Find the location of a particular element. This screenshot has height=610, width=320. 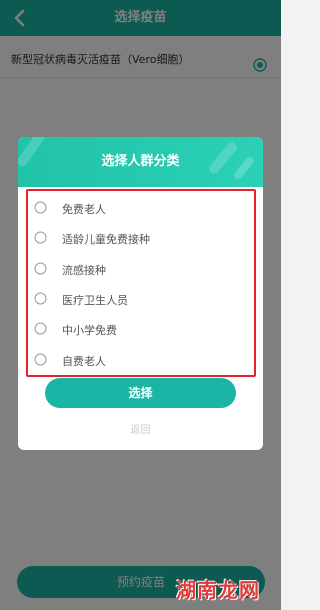

option-children-free: 适龄儿童免费接种 is located at coordinates (137, 238).